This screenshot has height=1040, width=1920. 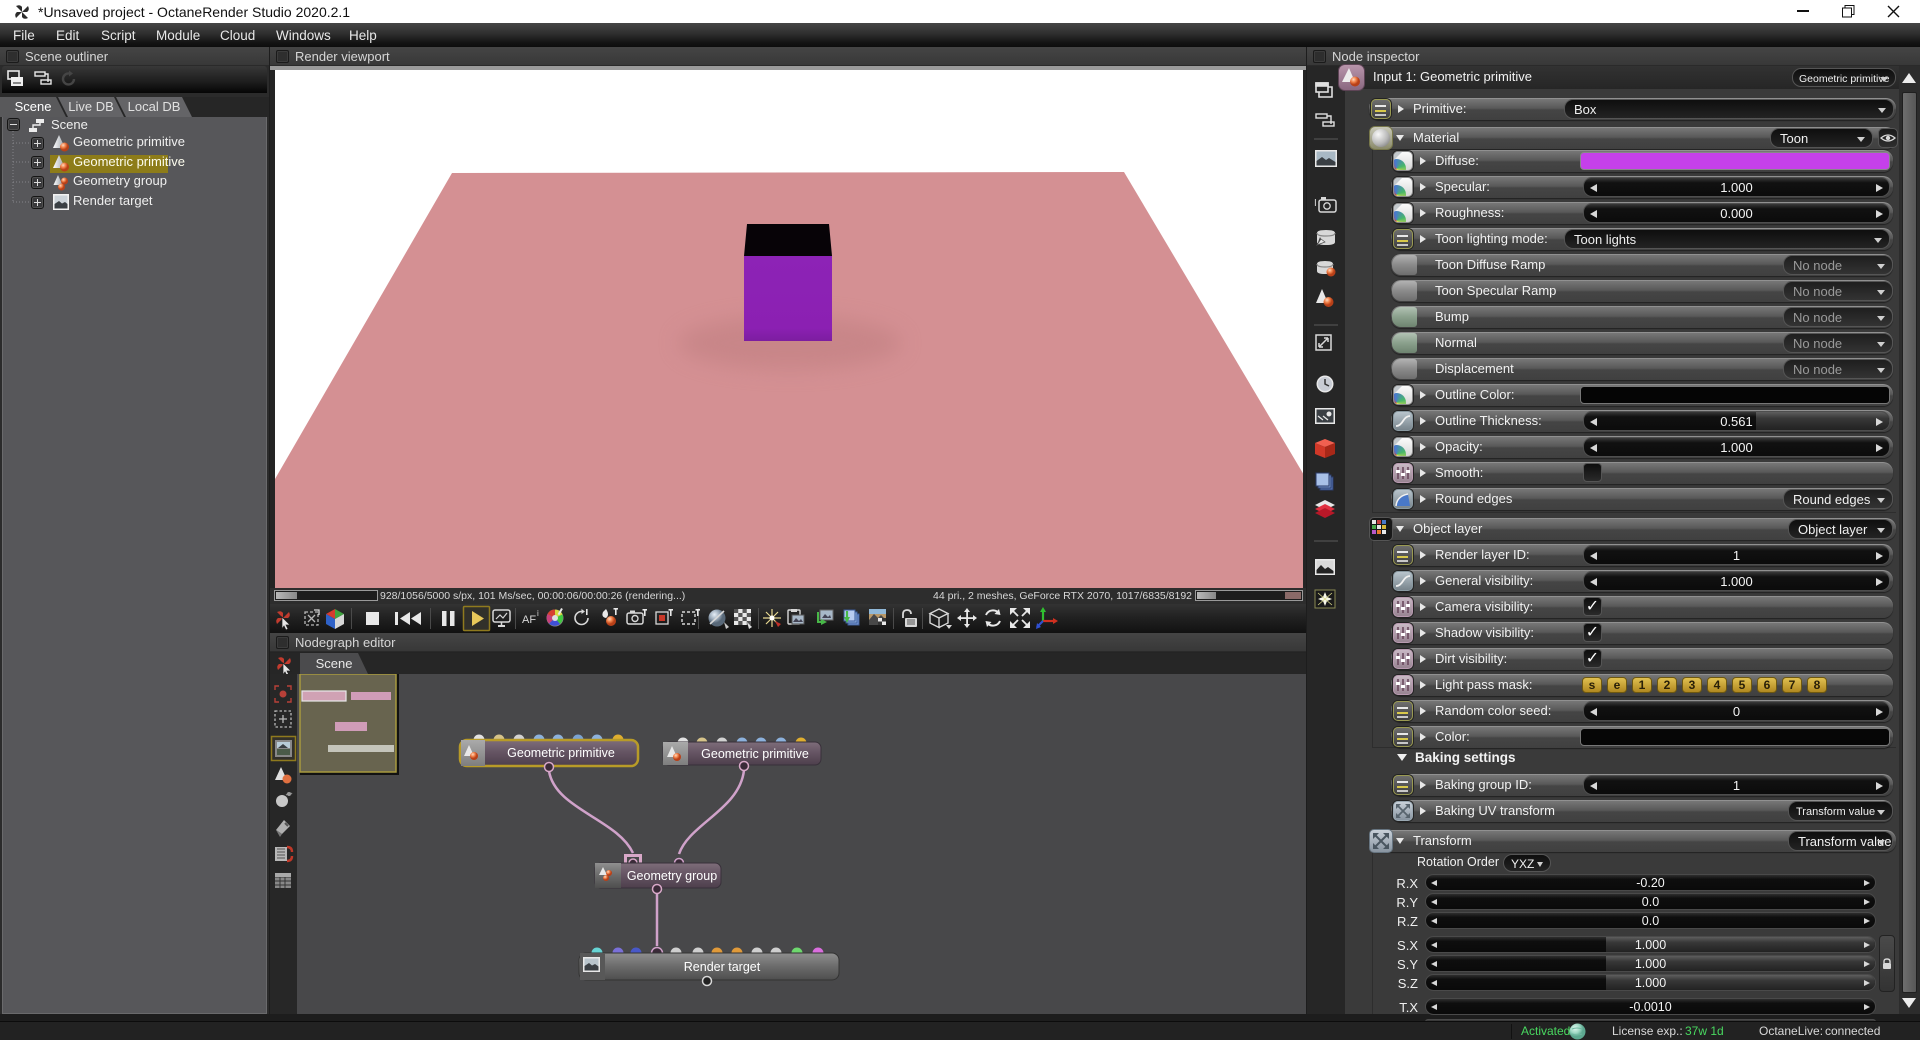 What do you see at coordinates (529, 620) in the screenshot?
I see `svg-text: AF` at bounding box center [529, 620].